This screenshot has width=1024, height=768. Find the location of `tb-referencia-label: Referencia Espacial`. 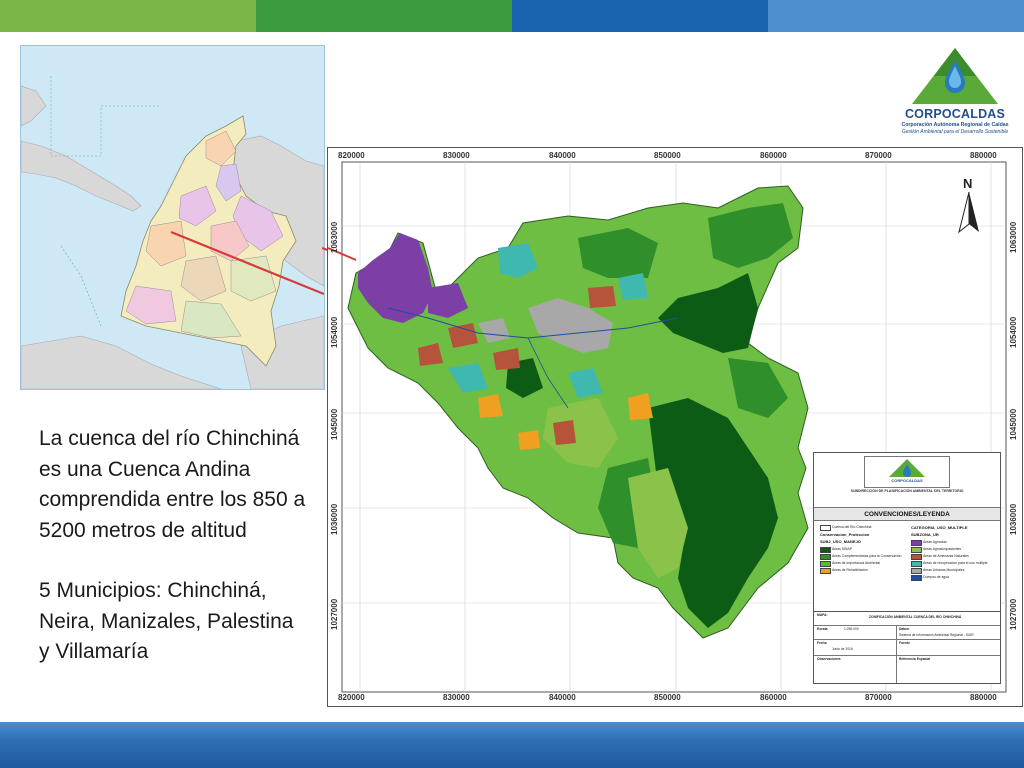

tb-referencia-label: Referencia Espacial is located at coordinates (915, 659).